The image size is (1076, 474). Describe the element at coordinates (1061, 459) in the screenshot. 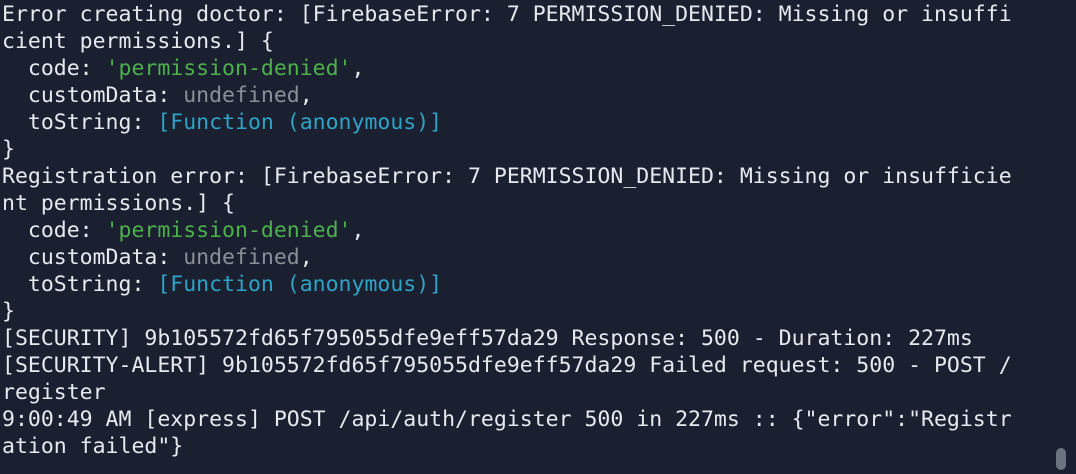

I see `scrollbar-thumb` at that location.